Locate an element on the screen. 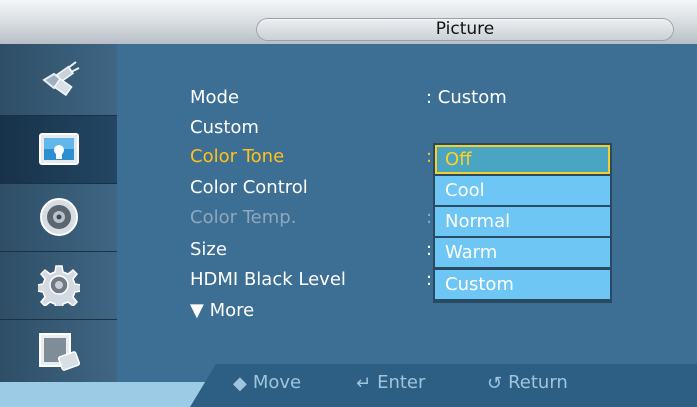 The height and width of the screenshot is (407, 697). category-rail is located at coordinates (58, 213).